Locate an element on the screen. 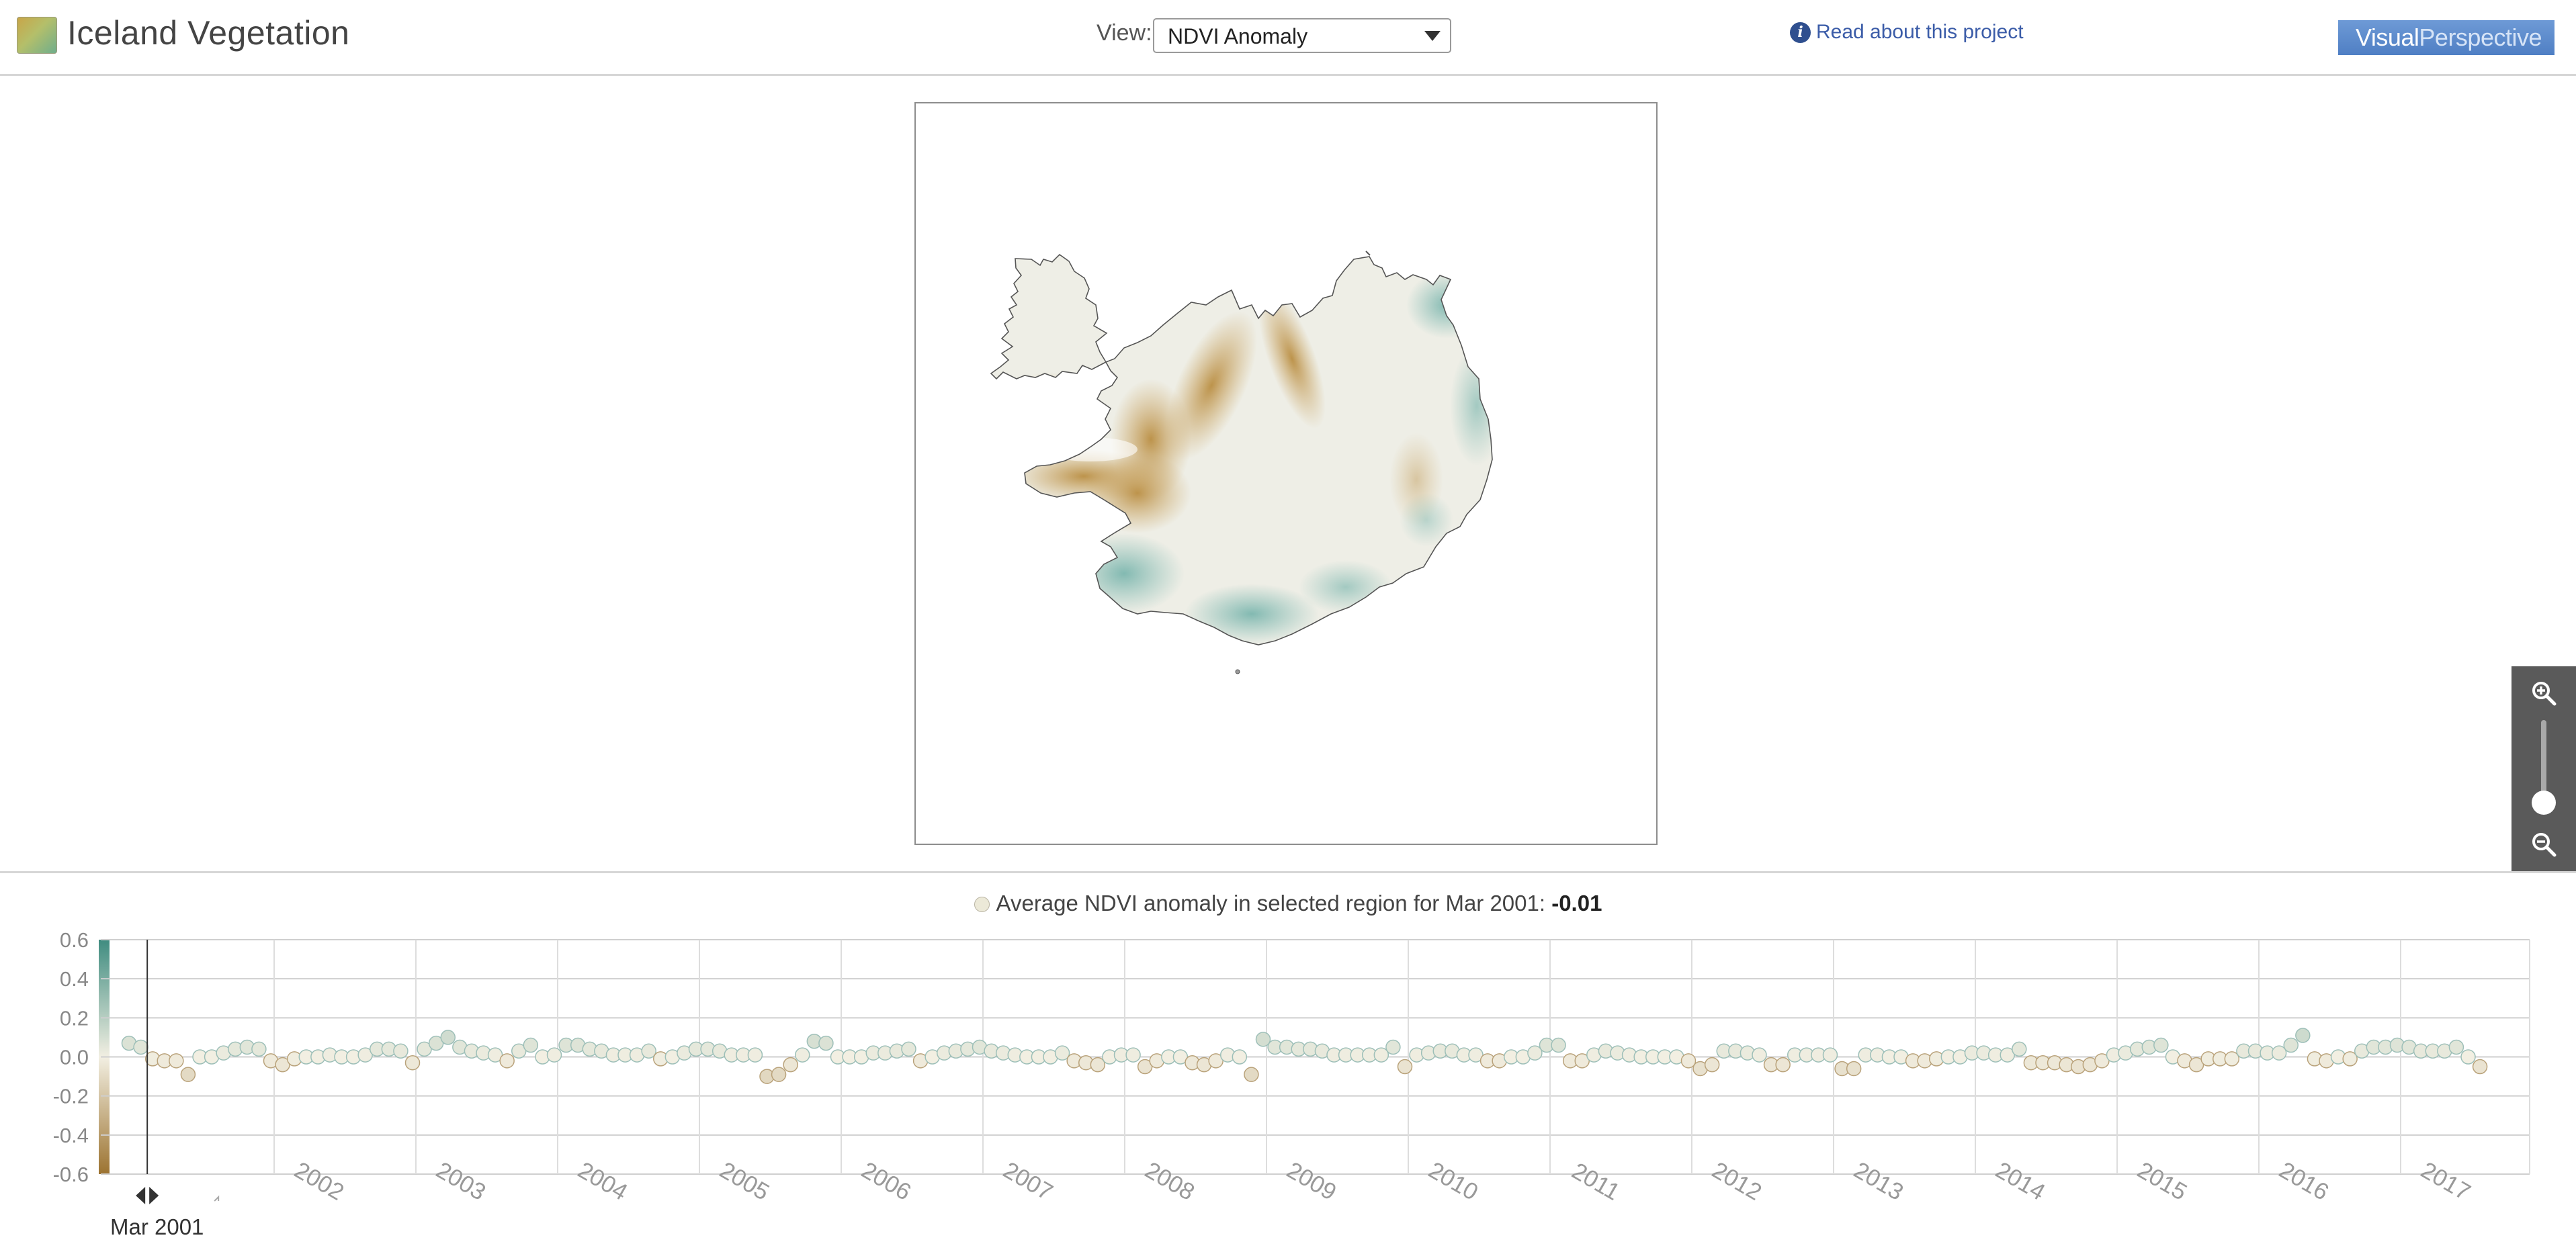 Image resolution: width=2576 pixels, height=1250 pixels. y-tick-label: -0.6 is located at coordinates (71, 1174).